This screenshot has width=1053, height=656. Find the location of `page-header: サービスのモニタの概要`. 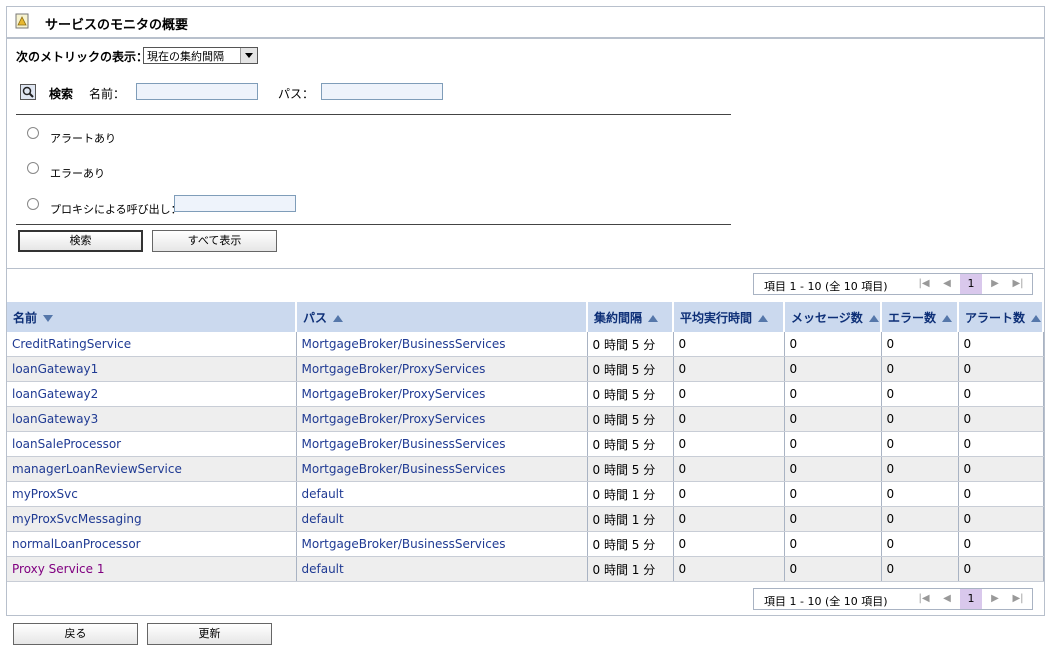

page-header: サービスのモニタの概要 is located at coordinates (525, 22).